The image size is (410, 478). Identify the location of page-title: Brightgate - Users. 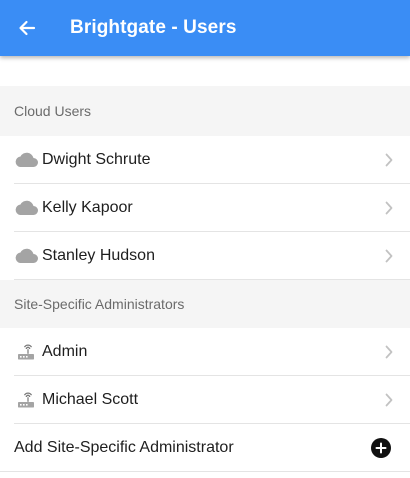
(153, 27).